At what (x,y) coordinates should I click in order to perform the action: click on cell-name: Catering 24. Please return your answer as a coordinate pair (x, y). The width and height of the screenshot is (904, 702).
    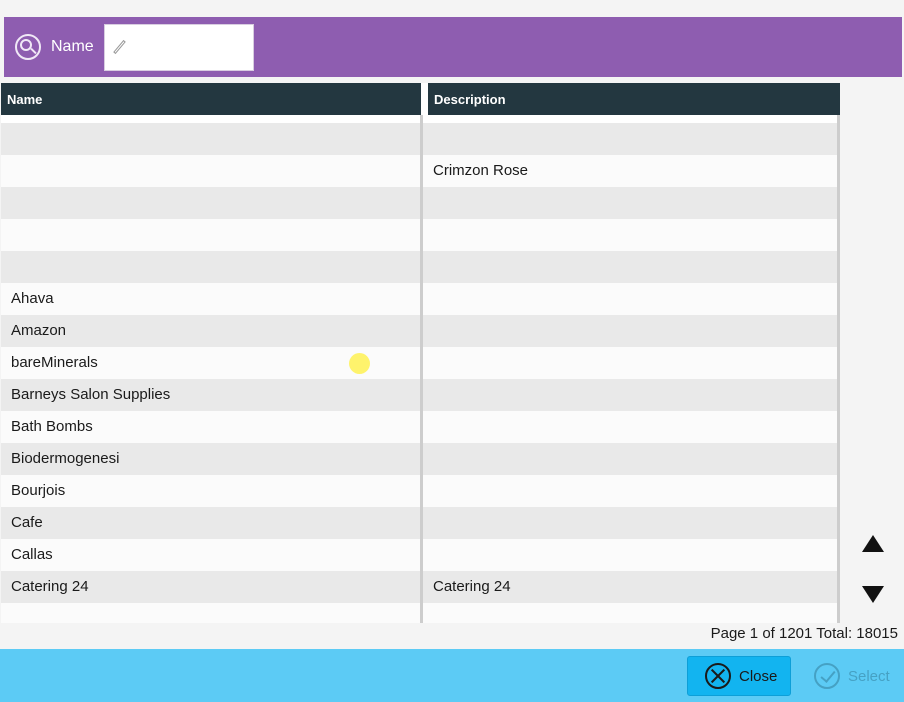
    Looking at the image, I should click on (50, 586).